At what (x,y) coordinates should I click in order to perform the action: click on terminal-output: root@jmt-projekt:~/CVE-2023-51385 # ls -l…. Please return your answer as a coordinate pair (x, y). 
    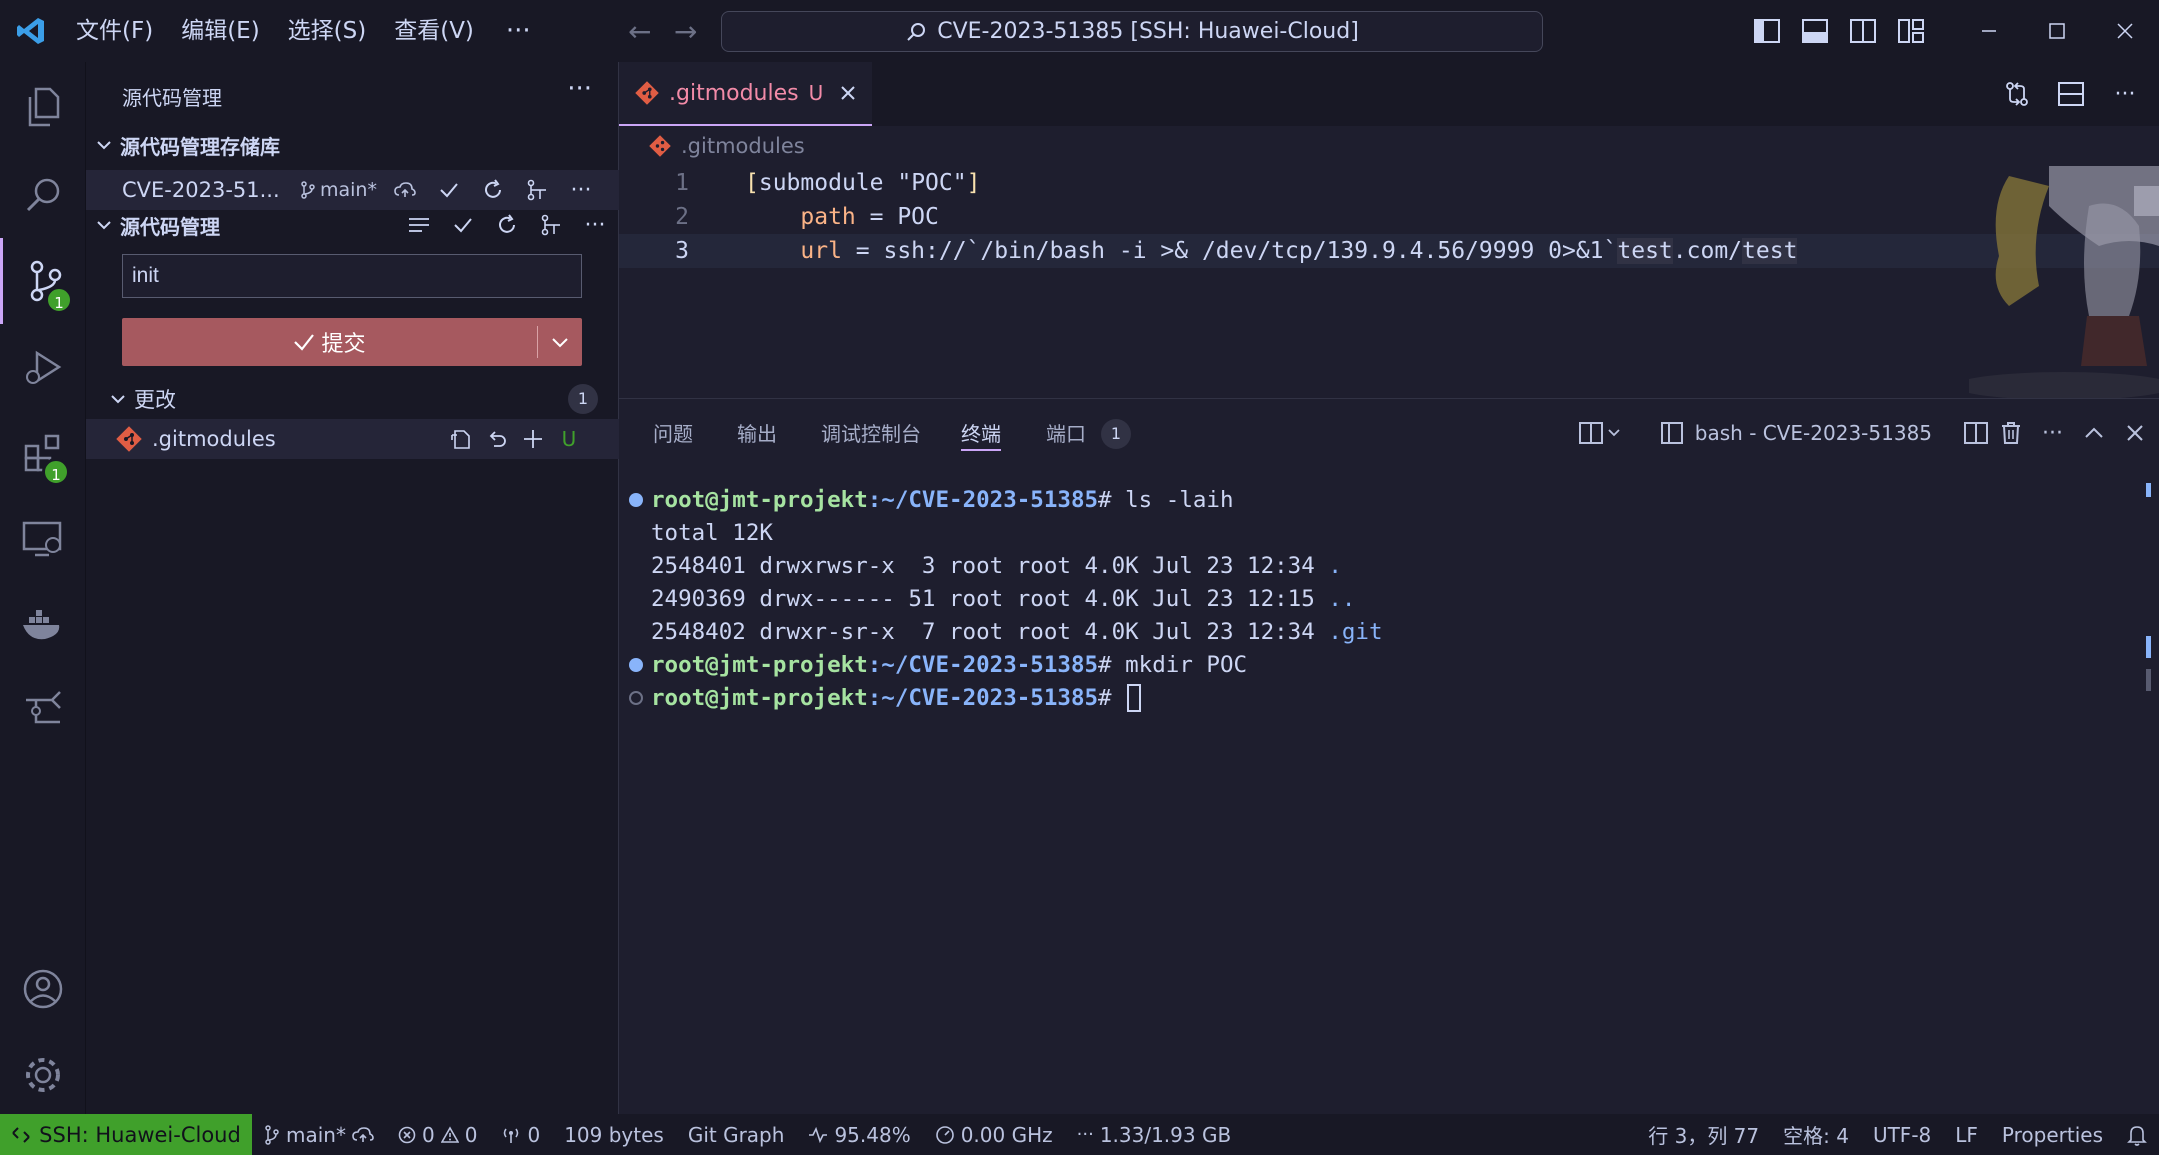
    Looking at the image, I should click on (1379, 598).